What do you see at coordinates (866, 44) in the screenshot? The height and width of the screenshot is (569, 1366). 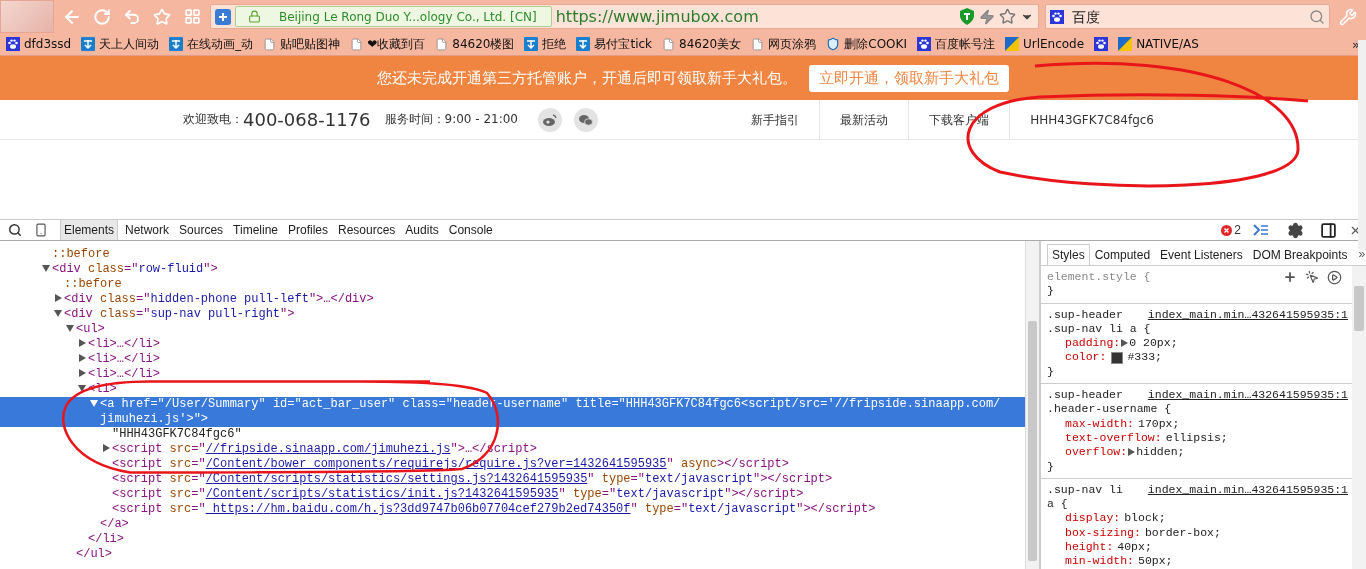 I see `bookmark-link: 删除COOKI` at bounding box center [866, 44].